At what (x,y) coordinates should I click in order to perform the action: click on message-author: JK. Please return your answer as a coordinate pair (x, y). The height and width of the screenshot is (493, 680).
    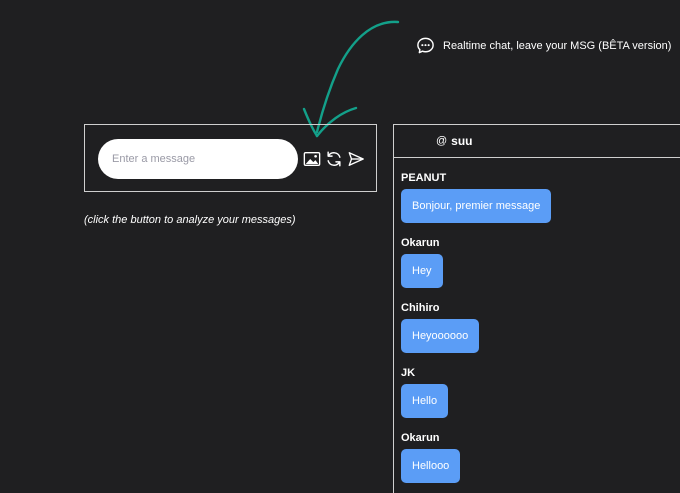
    Looking at the image, I should click on (408, 373).